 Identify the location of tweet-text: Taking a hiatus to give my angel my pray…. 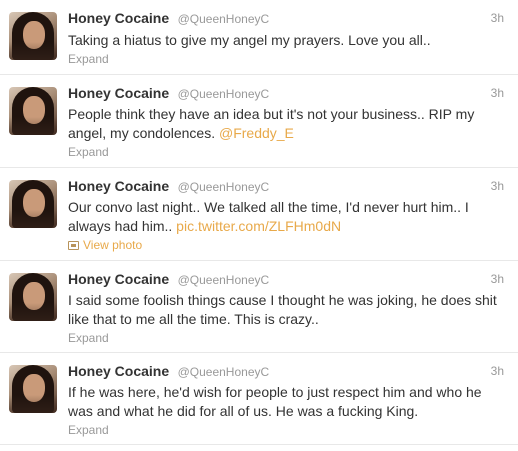
(287, 40).